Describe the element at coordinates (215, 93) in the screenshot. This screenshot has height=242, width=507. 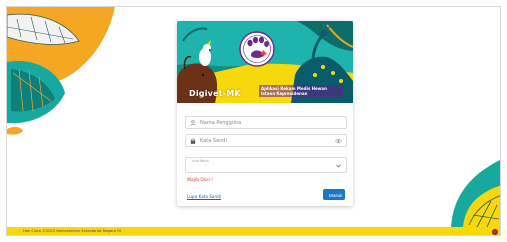
I see `app-brand-name: Digivet-MK` at that location.